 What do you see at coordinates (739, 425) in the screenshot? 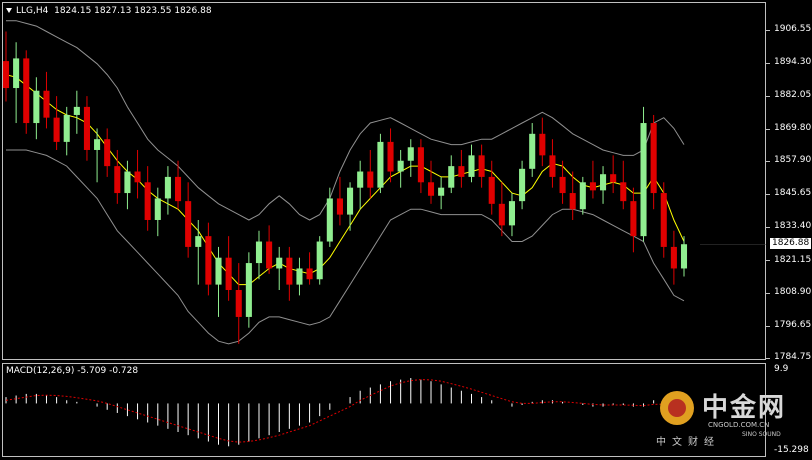
I see `watermark-site: CNGOLD.COM.CN` at bounding box center [739, 425].